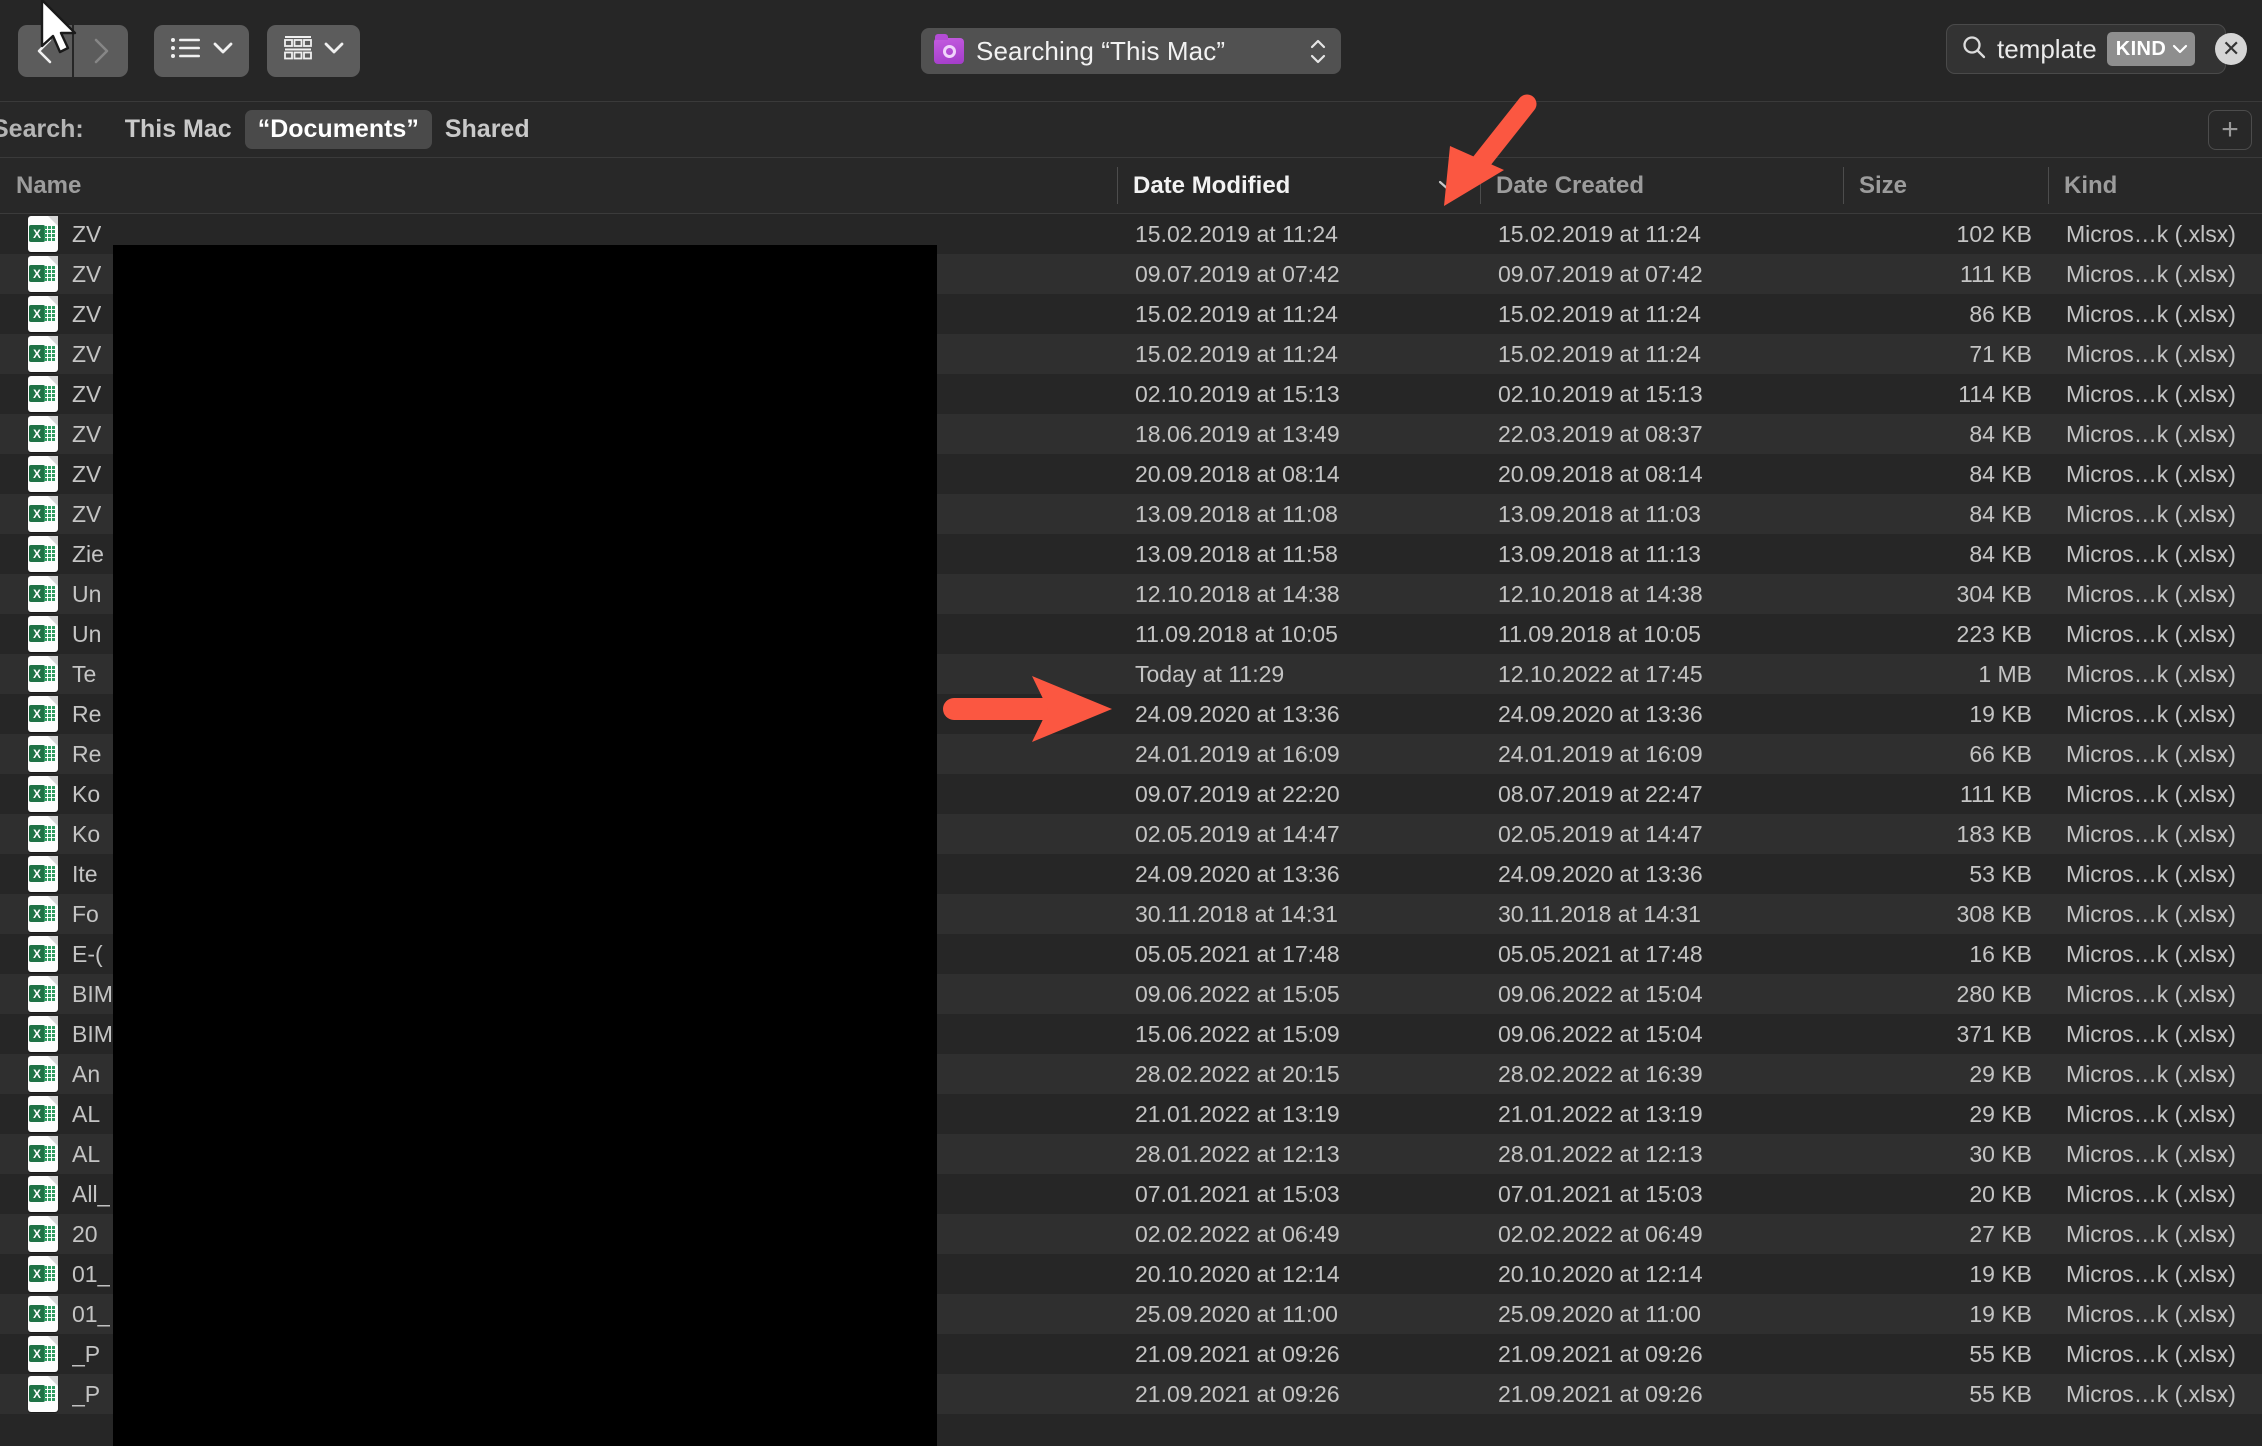  What do you see at coordinates (487, 129) in the screenshot?
I see `scope-item-shared: Shared` at bounding box center [487, 129].